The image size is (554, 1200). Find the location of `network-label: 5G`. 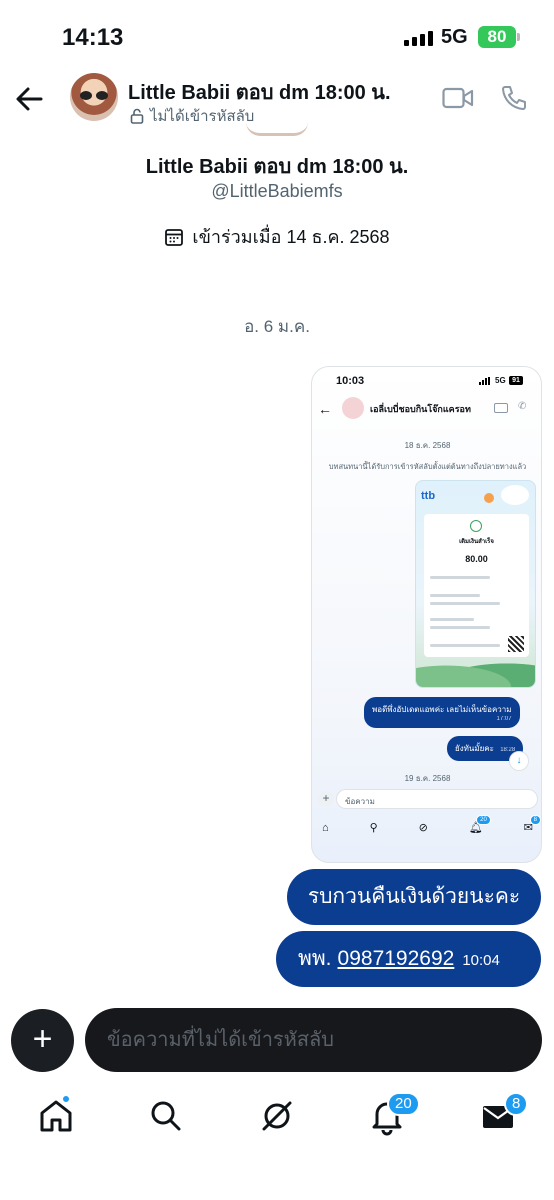

network-label: 5G is located at coordinates (454, 37).